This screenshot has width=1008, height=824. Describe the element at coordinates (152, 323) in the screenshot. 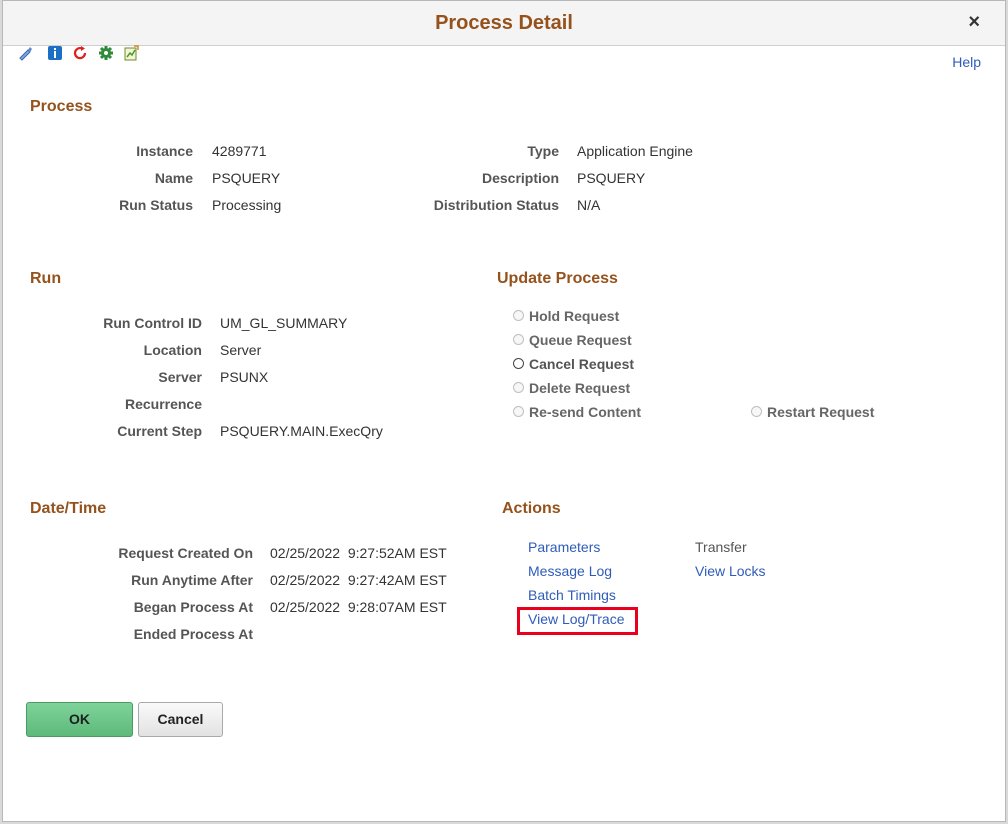

I see `run-control-label: Run Control ID` at that location.